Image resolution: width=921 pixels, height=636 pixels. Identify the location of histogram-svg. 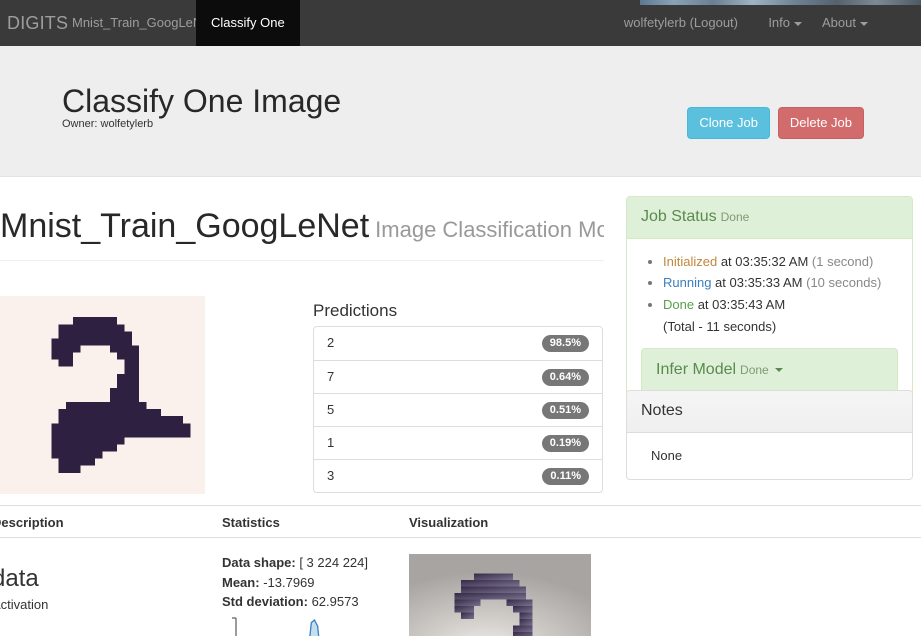
(276, 626).